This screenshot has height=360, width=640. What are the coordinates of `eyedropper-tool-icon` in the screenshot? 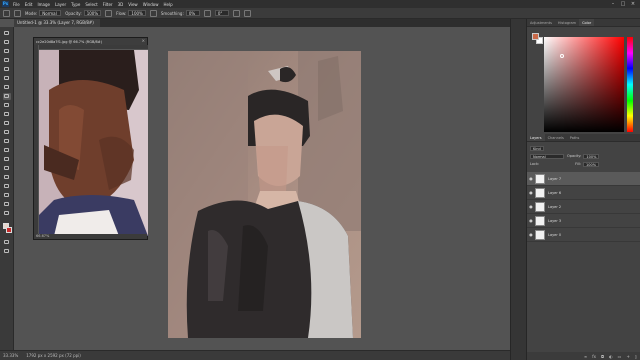 It's located at (7, 78).